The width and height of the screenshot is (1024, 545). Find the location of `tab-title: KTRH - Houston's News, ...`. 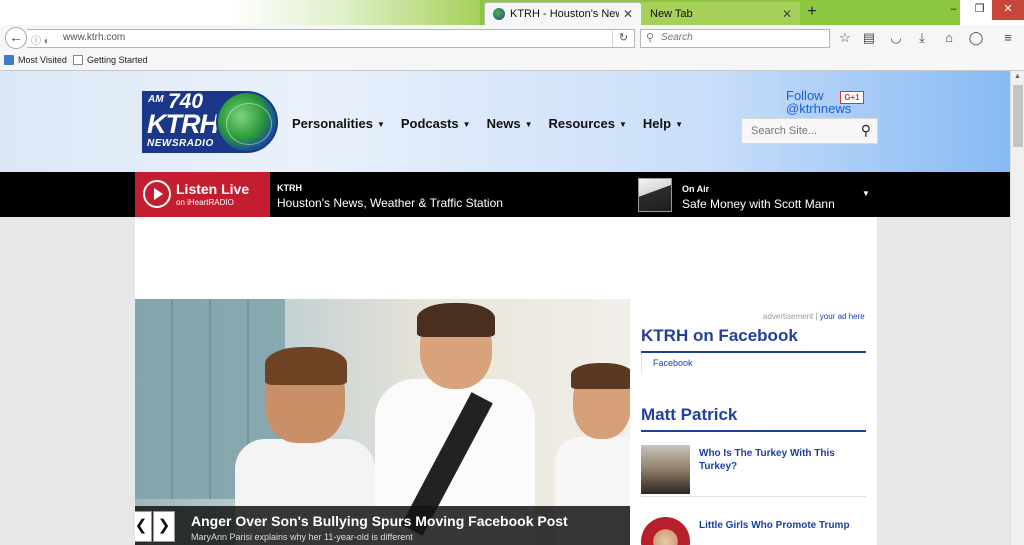

tab-title: KTRH - Houston's News, ... is located at coordinates (564, 14).